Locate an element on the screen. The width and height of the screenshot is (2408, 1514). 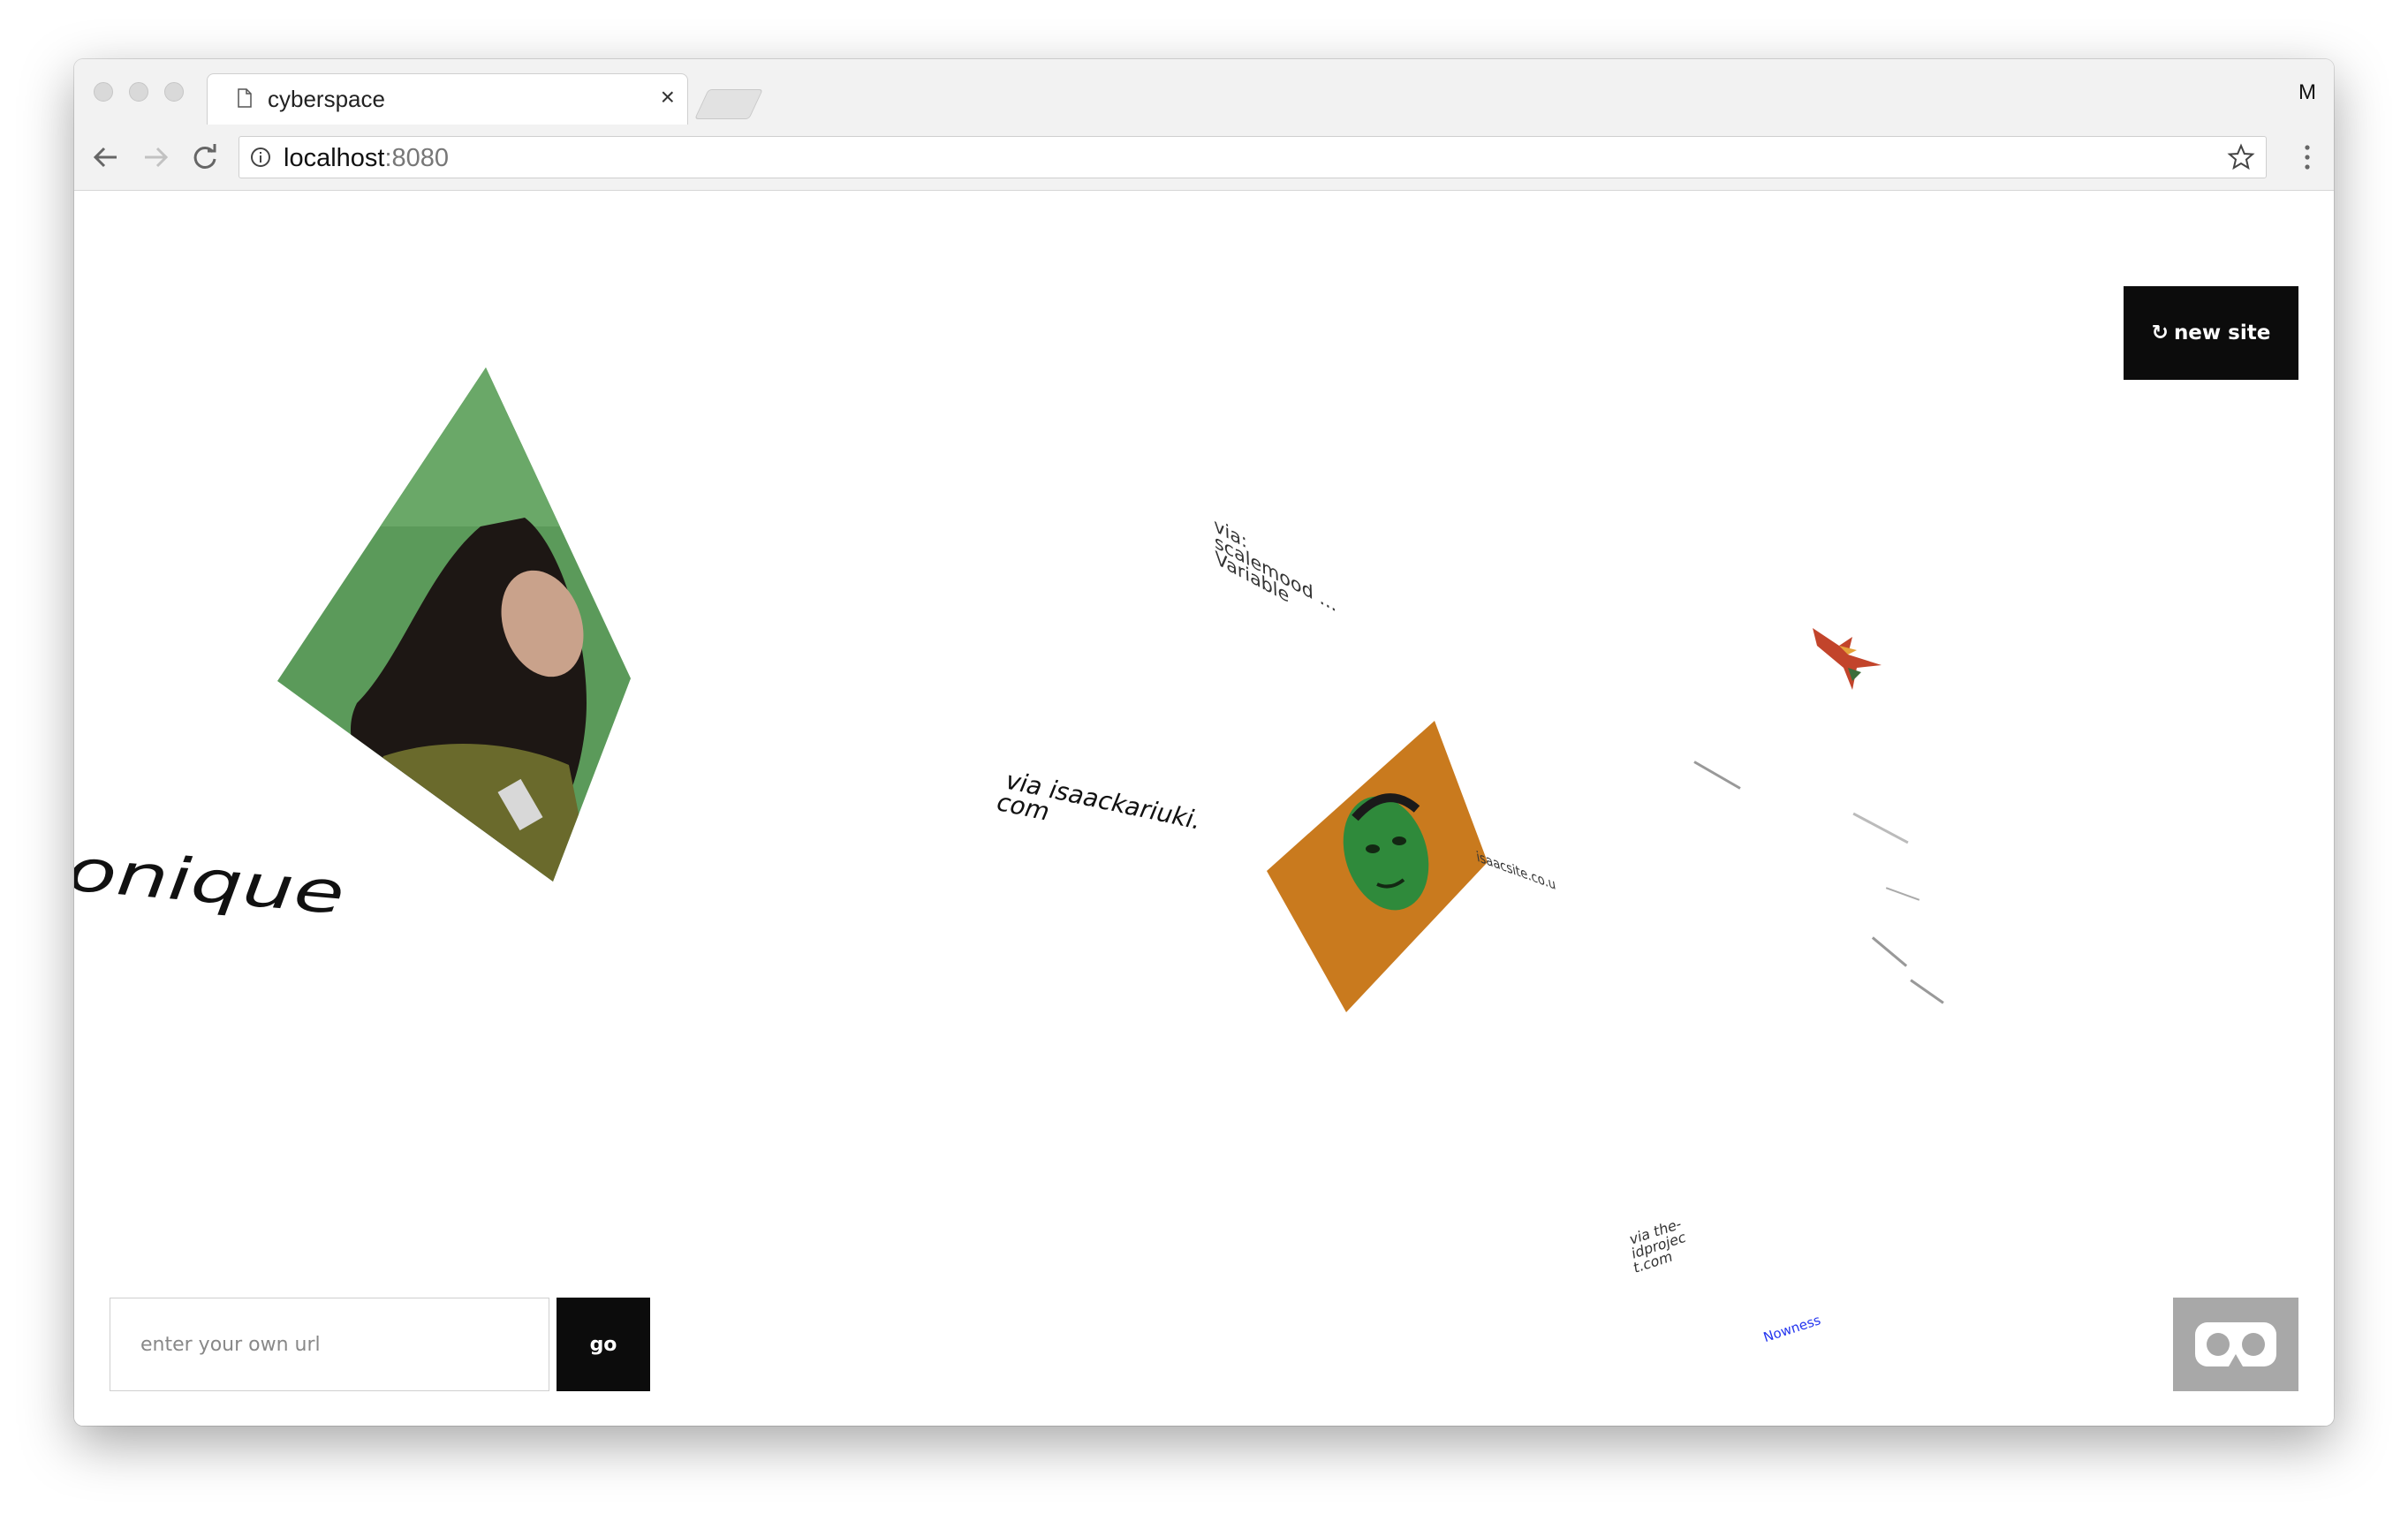
go-button: go is located at coordinates (603, 1344).